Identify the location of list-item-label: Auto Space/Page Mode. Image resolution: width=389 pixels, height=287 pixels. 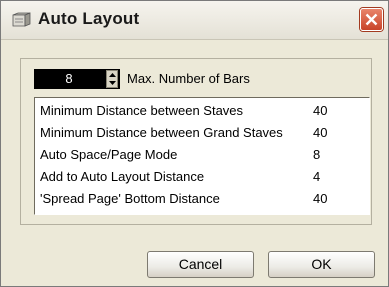
(109, 154).